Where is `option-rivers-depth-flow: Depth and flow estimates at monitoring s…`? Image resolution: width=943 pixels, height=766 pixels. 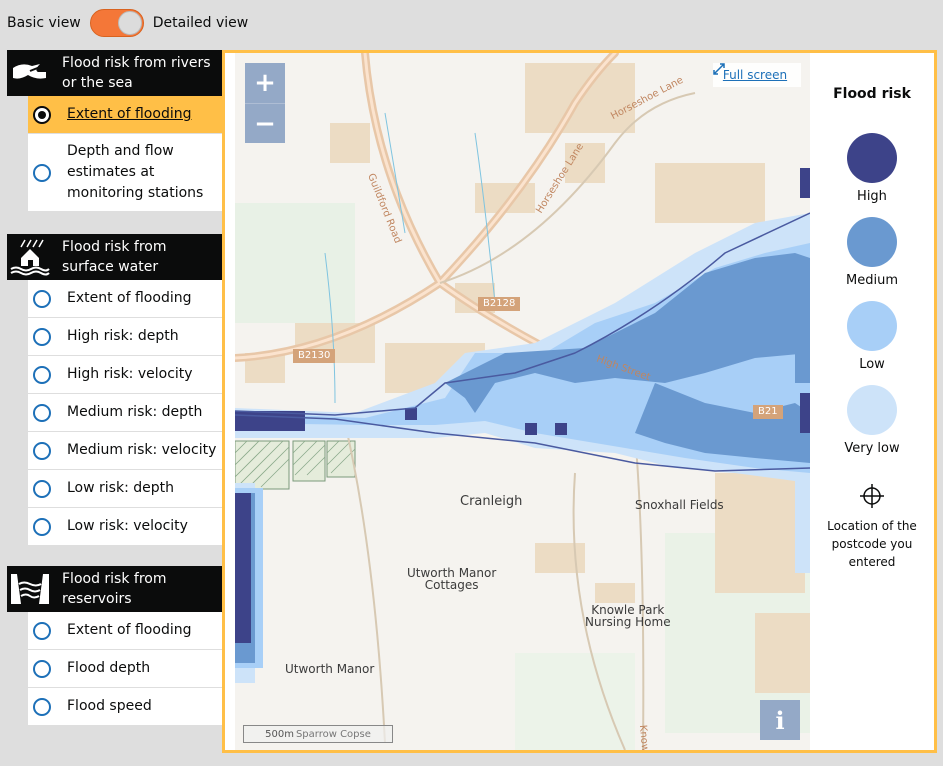 option-rivers-depth-flow: Depth and flow estimates at monitoring s… is located at coordinates (125, 173).